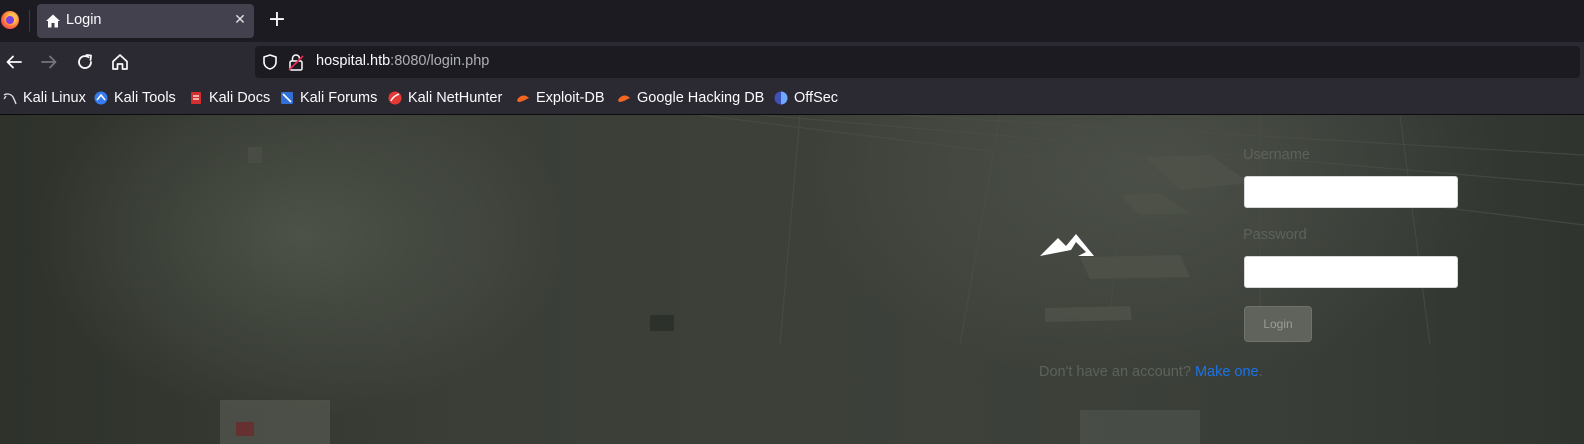 The width and height of the screenshot is (1584, 444). What do you see at coordinates (145, 98) in the screenshot?
I see `bookmark-label: Kali Tools` at bounding box center [145, 98].